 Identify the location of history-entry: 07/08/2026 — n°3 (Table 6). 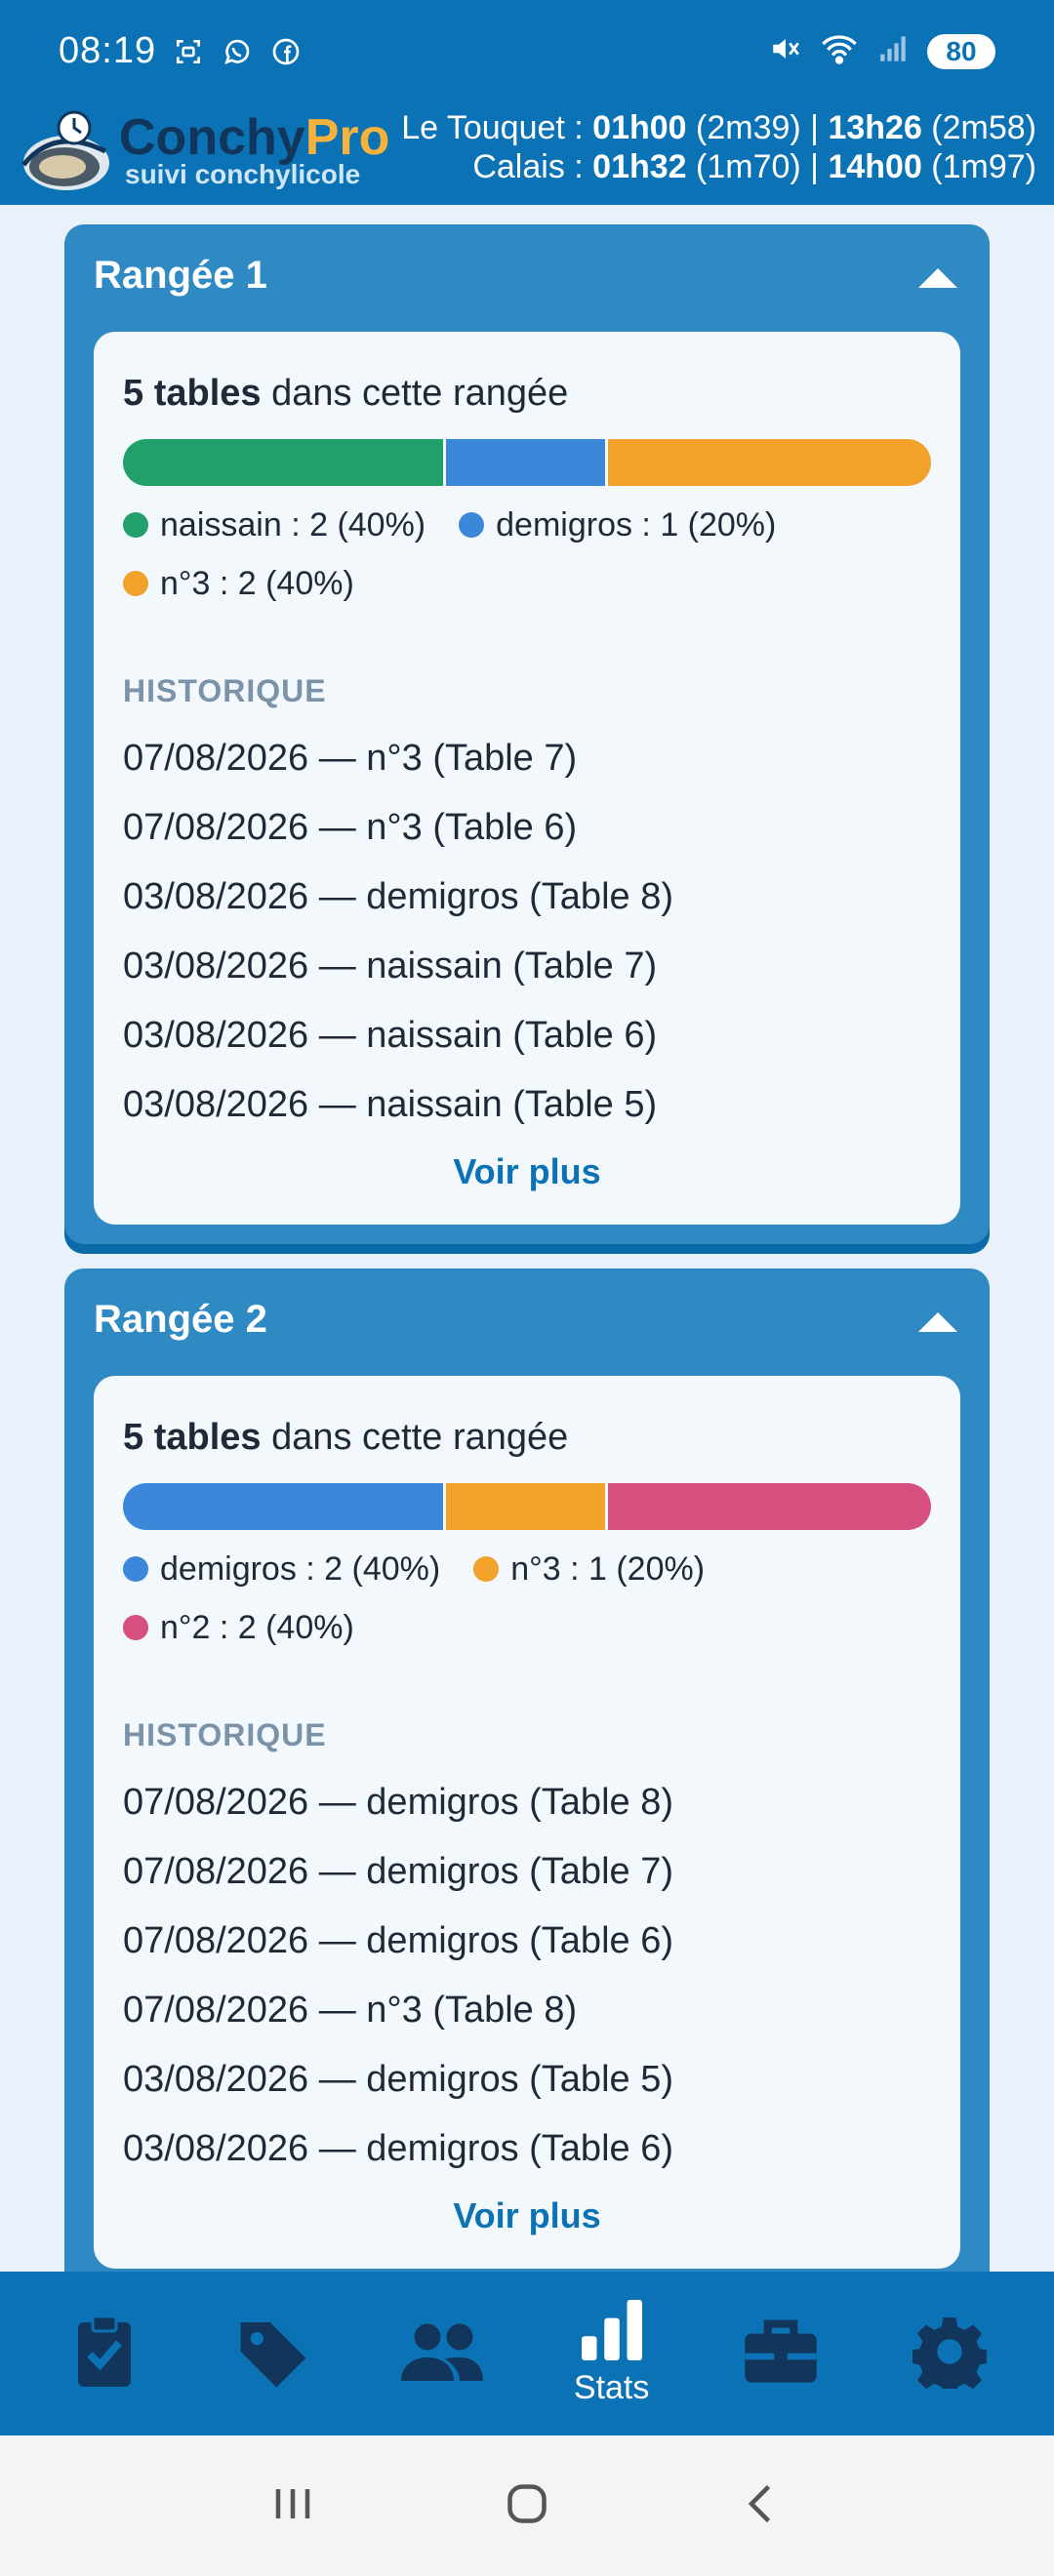
(350, 827).